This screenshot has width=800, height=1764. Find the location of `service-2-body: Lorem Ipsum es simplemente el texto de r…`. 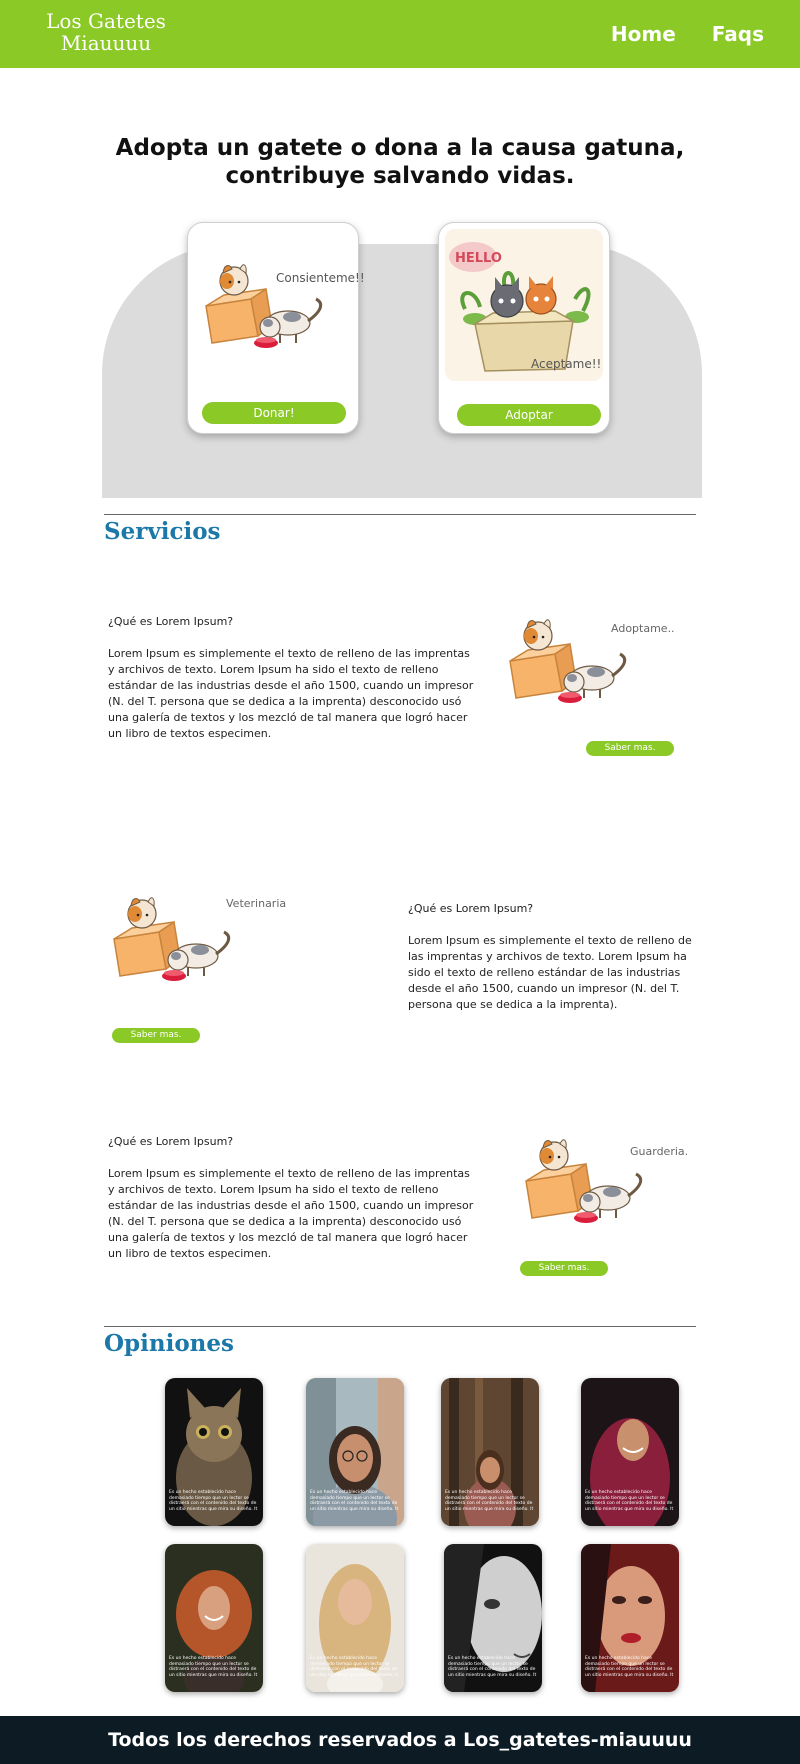

service-2-body: Lorem Ipsum es simplemente el texto de r… is located at coordinates (550, 972).